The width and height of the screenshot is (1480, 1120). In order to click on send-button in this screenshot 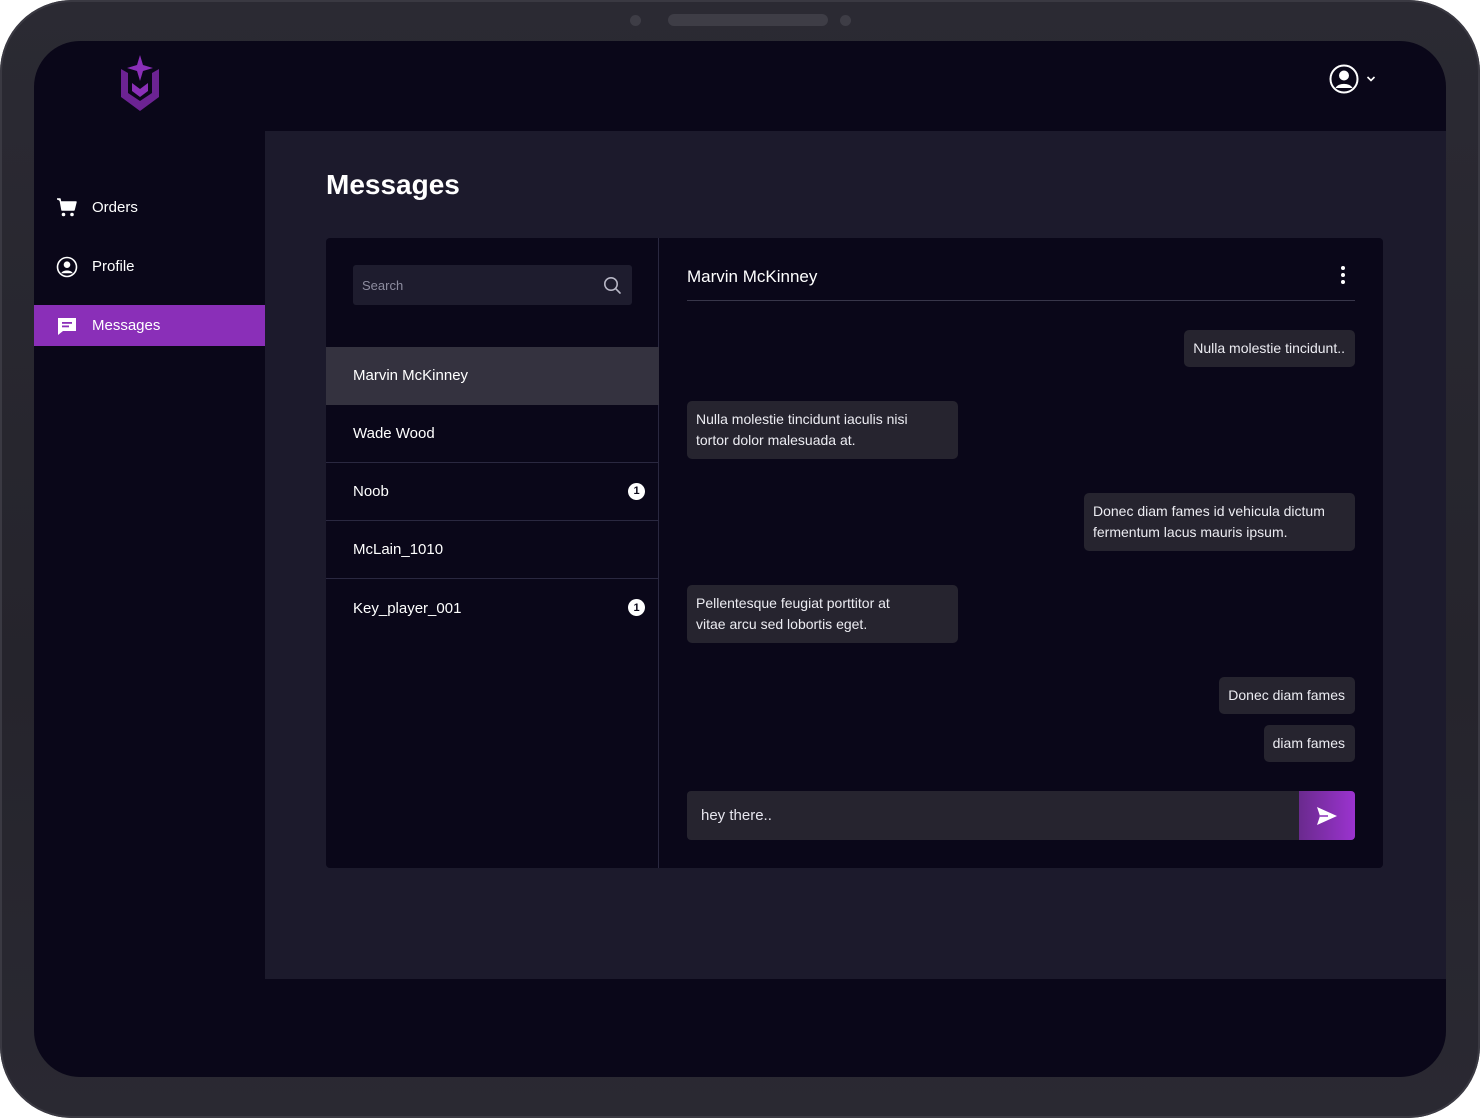, I will do `click(1327, 815)`.